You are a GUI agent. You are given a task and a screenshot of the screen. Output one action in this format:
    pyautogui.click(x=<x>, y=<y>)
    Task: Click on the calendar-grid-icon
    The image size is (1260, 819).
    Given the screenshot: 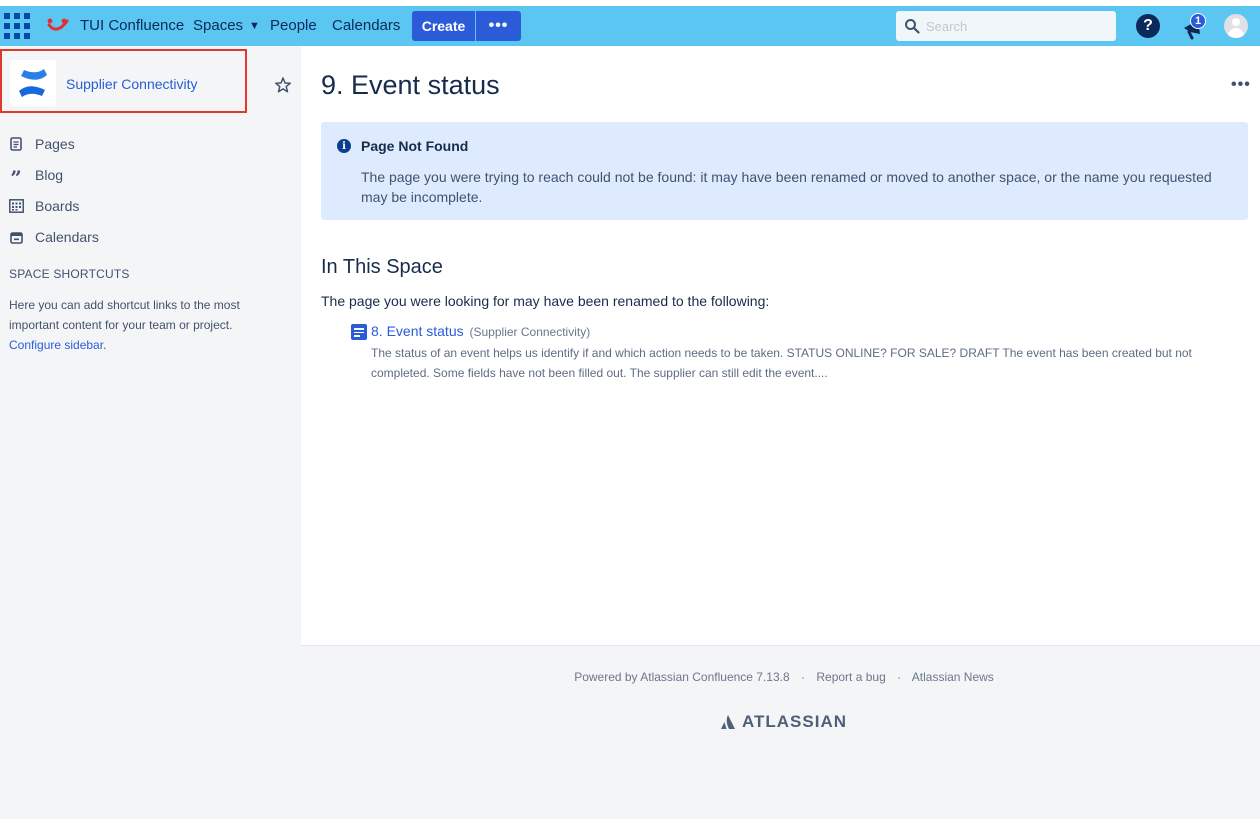 What is the action you would take?
    pyautogui.click(x=16, y=206)
    